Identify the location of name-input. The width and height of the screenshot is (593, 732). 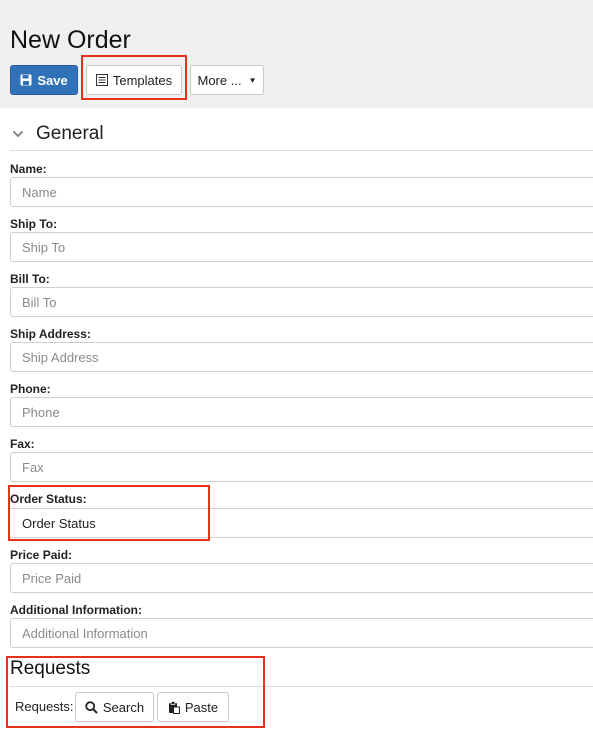
(301, 192).